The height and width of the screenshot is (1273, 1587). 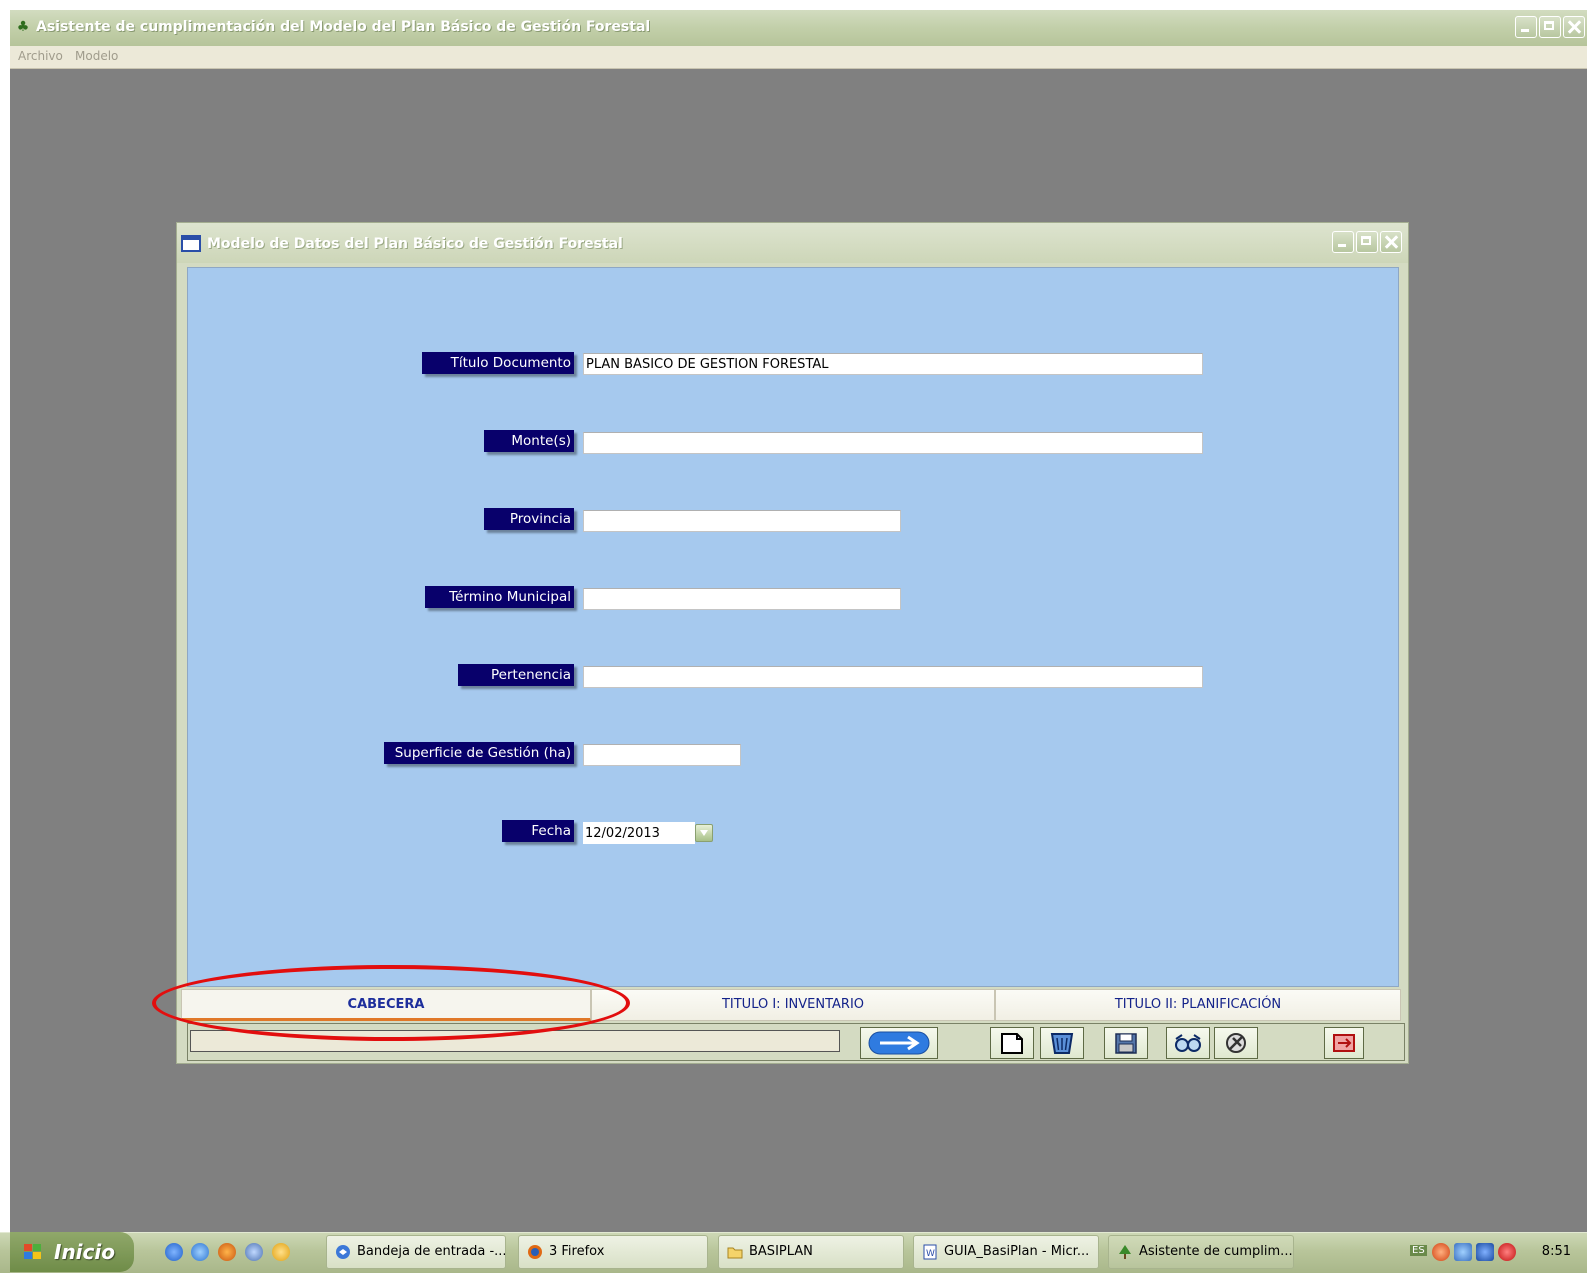 I want to click on child-maximize-button, so click(x=1367, y=242).